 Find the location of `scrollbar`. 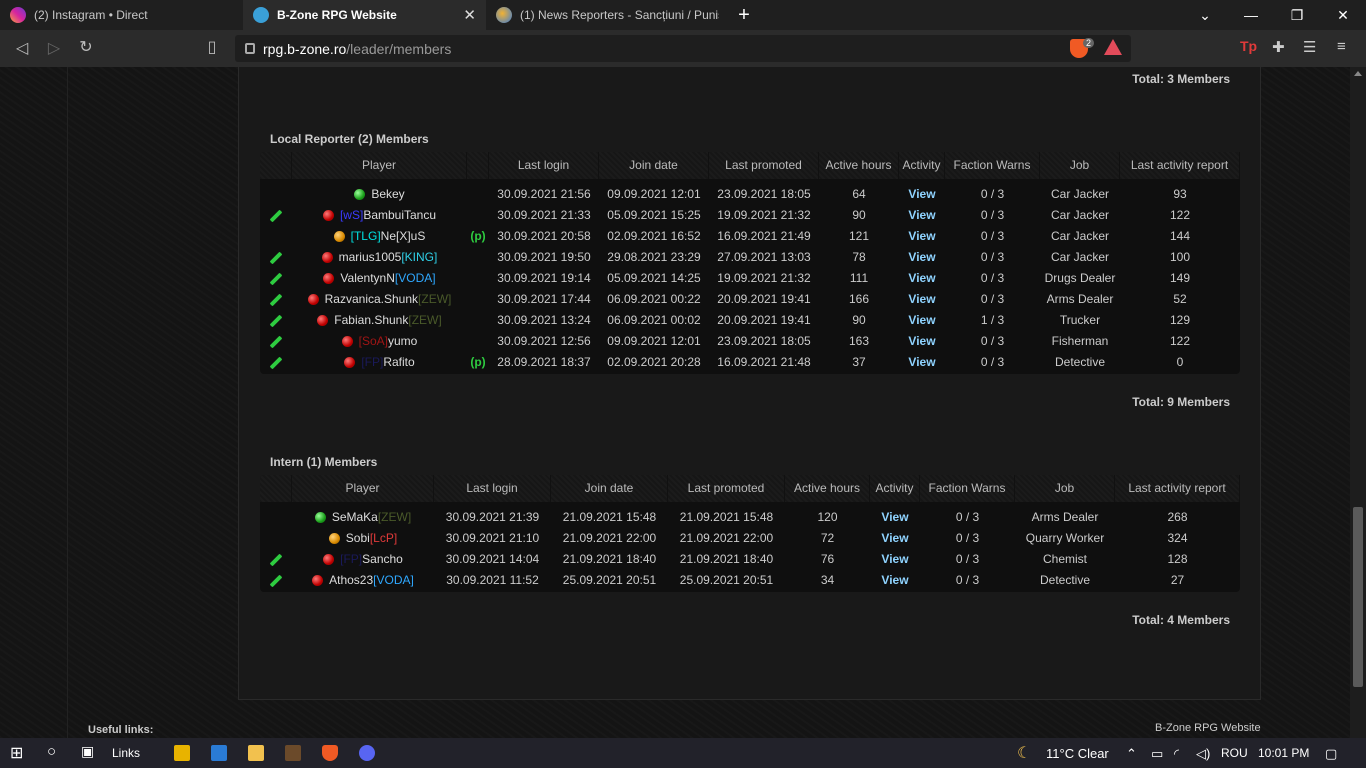

scrollbar is located at coordinates (1358, 402).